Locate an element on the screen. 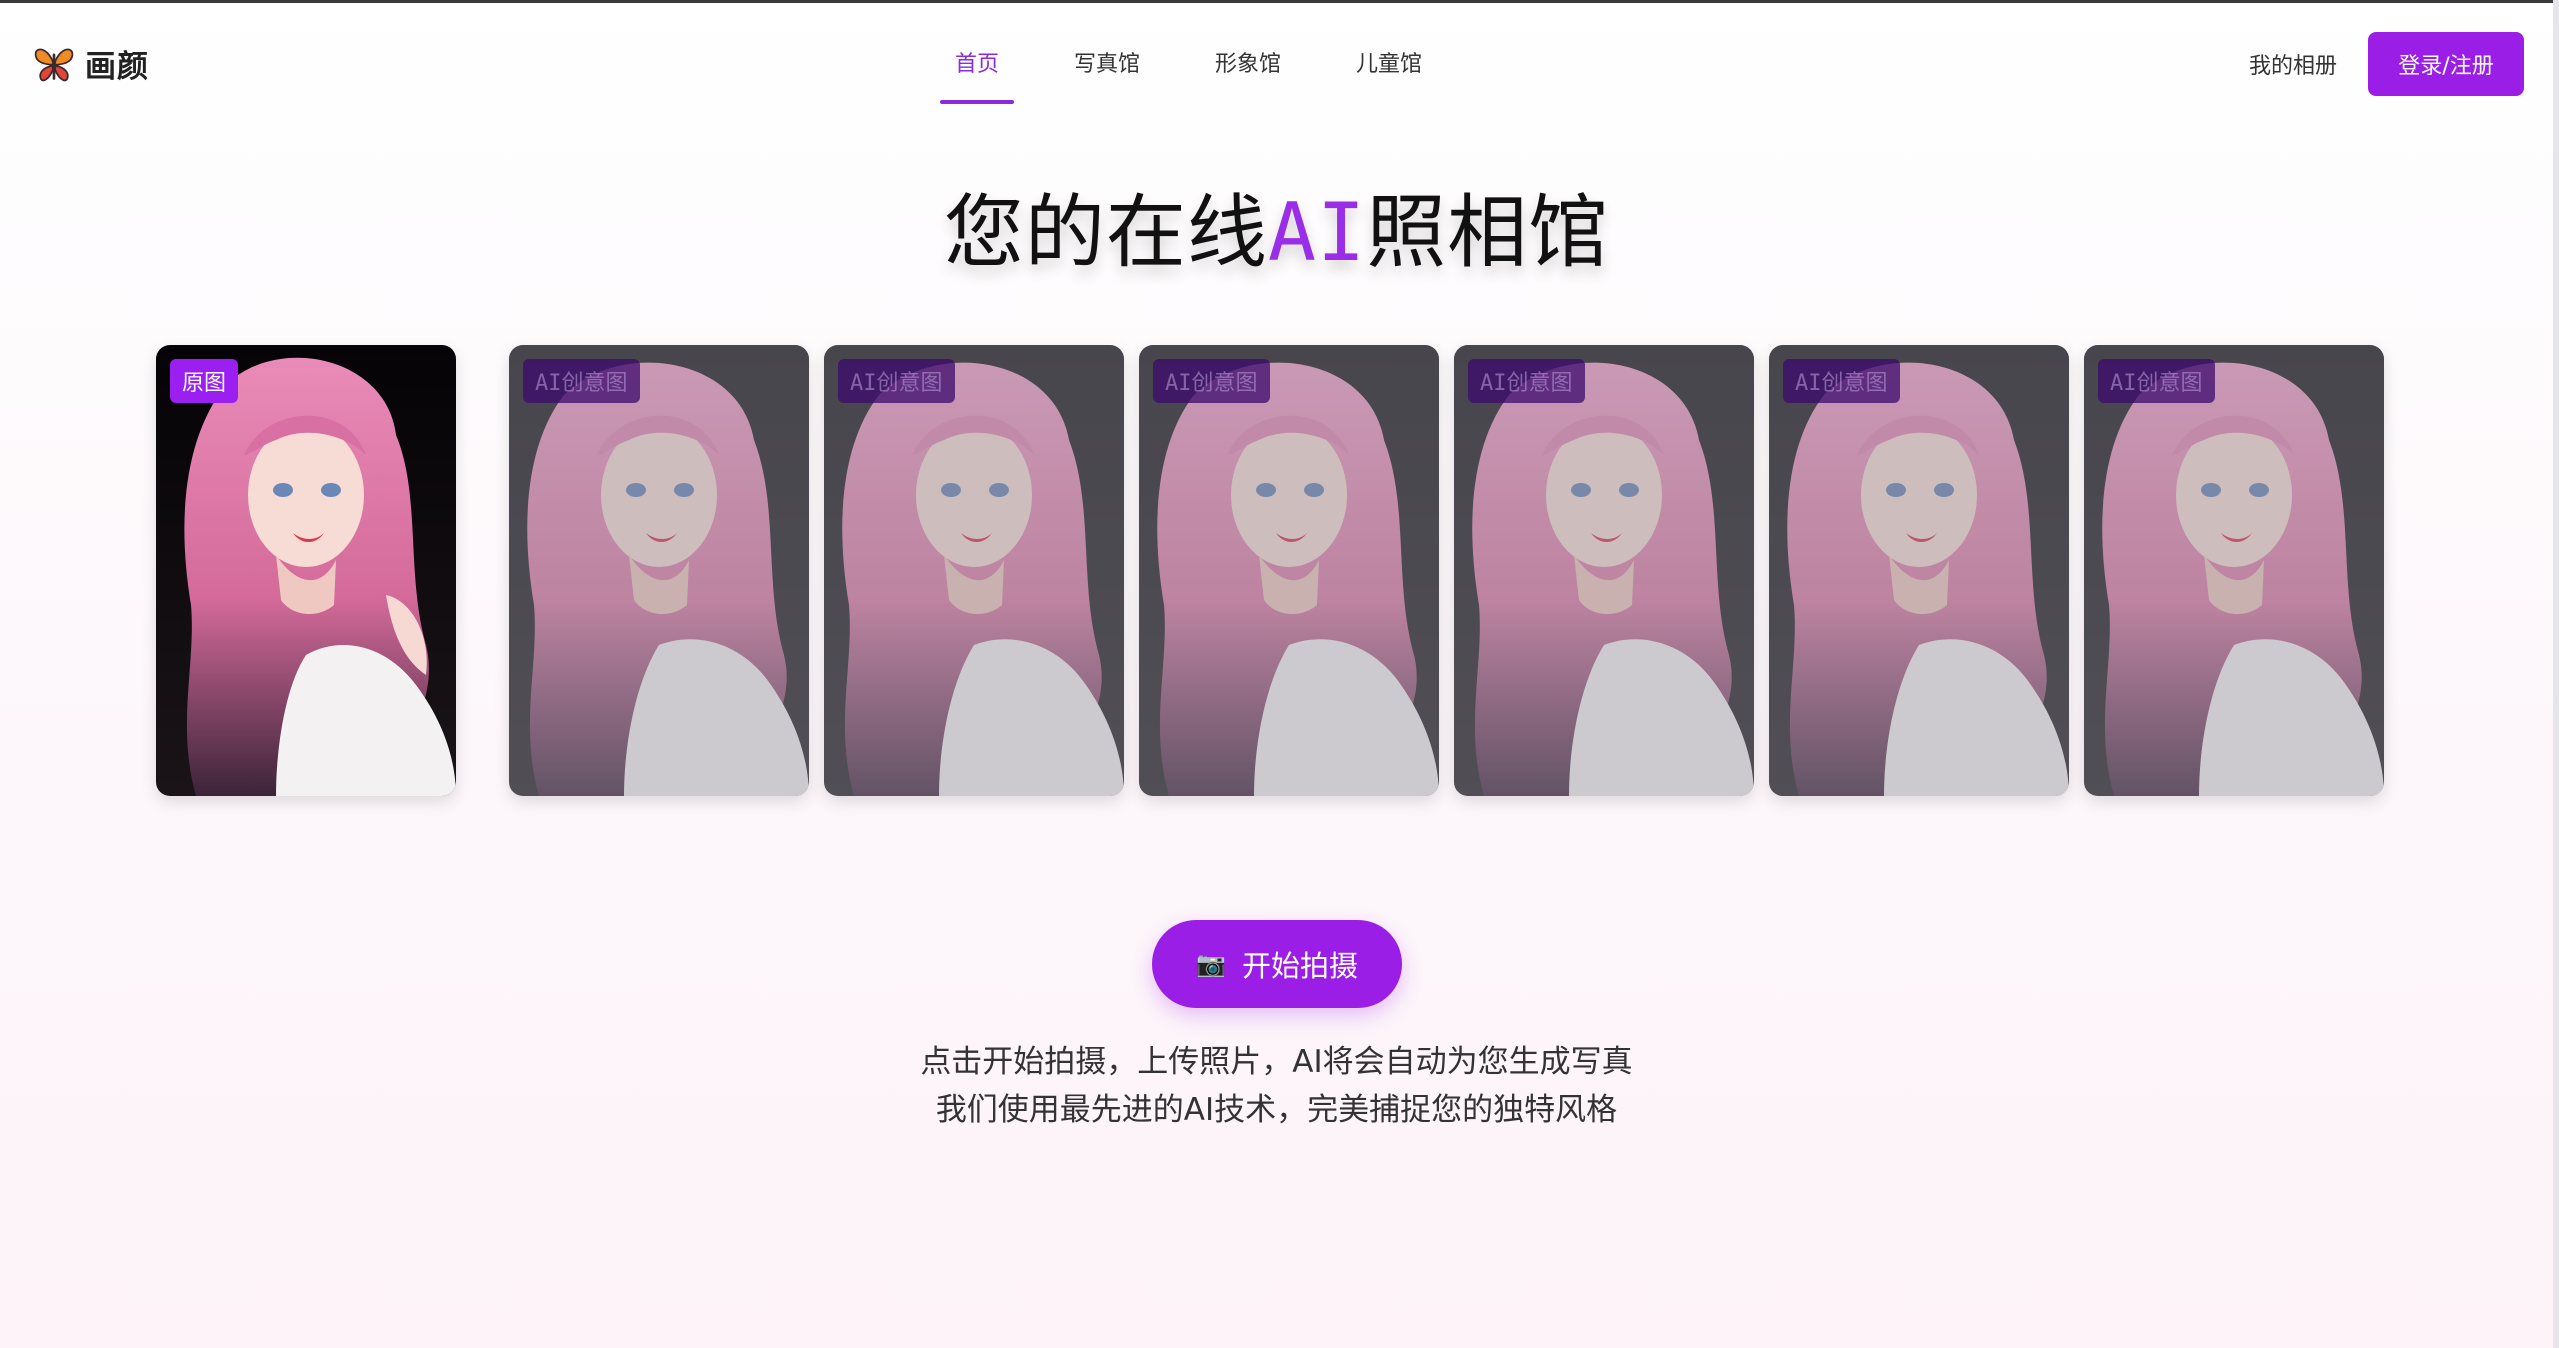  camera-icon: 📷 is located at coordinates (1211, 964).